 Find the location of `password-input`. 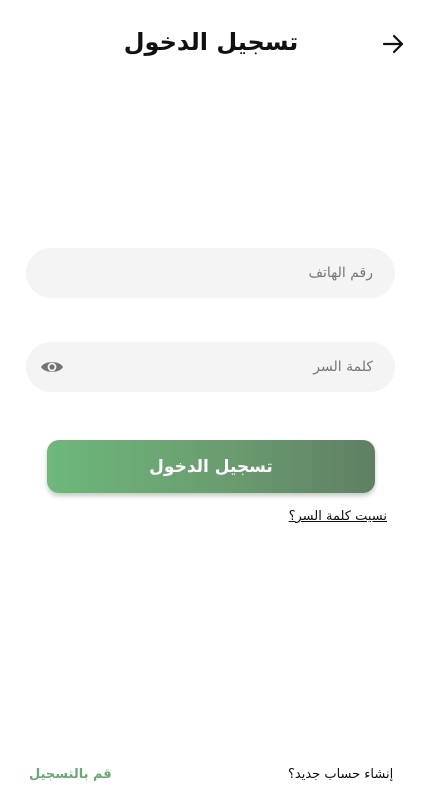

password-input is located at coordinates (210, 367).